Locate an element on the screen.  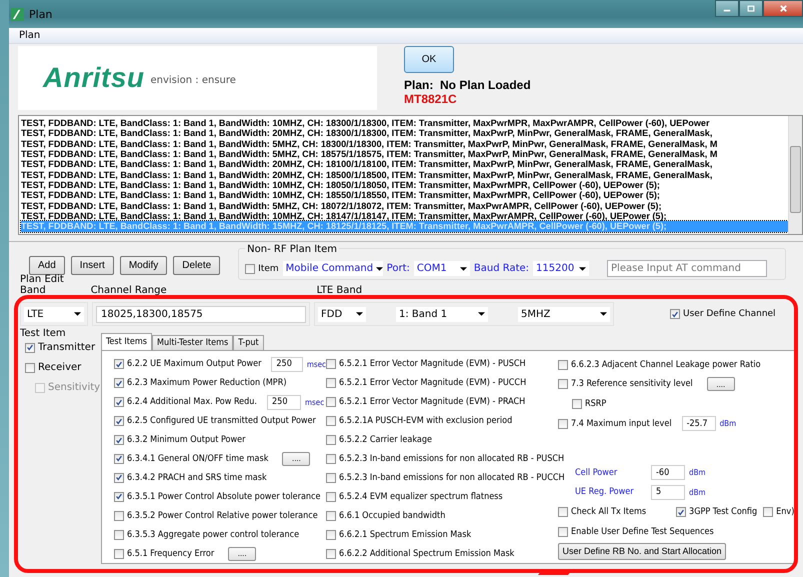
item-label: 6.3.5.3 Aggregate power control tolerance is located at coordinates (213, 535).